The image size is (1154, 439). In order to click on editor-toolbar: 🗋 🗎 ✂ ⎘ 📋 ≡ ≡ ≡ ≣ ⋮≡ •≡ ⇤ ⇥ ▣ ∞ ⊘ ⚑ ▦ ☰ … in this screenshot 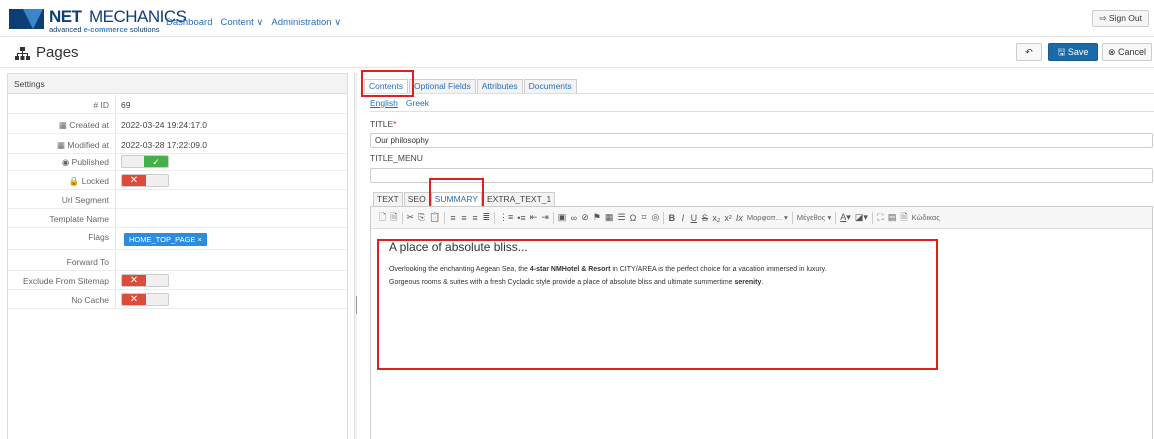, I will do `click(761, 218)`.